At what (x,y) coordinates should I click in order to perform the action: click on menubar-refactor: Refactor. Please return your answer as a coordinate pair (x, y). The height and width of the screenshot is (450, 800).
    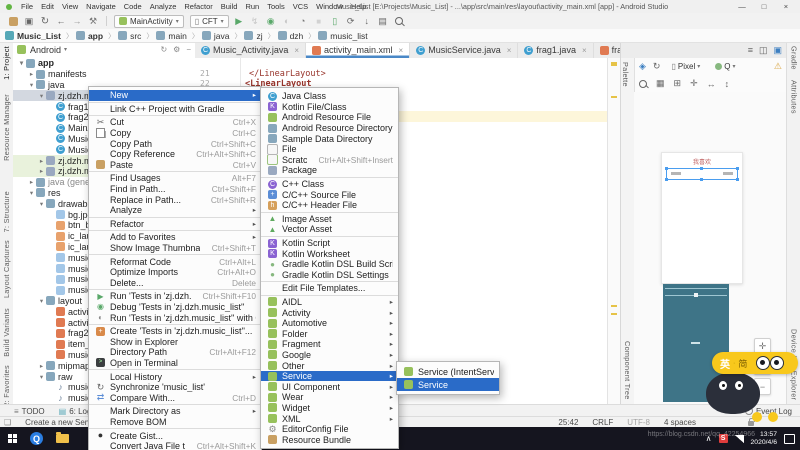
    Looking at the image, I should click on (198, 6).